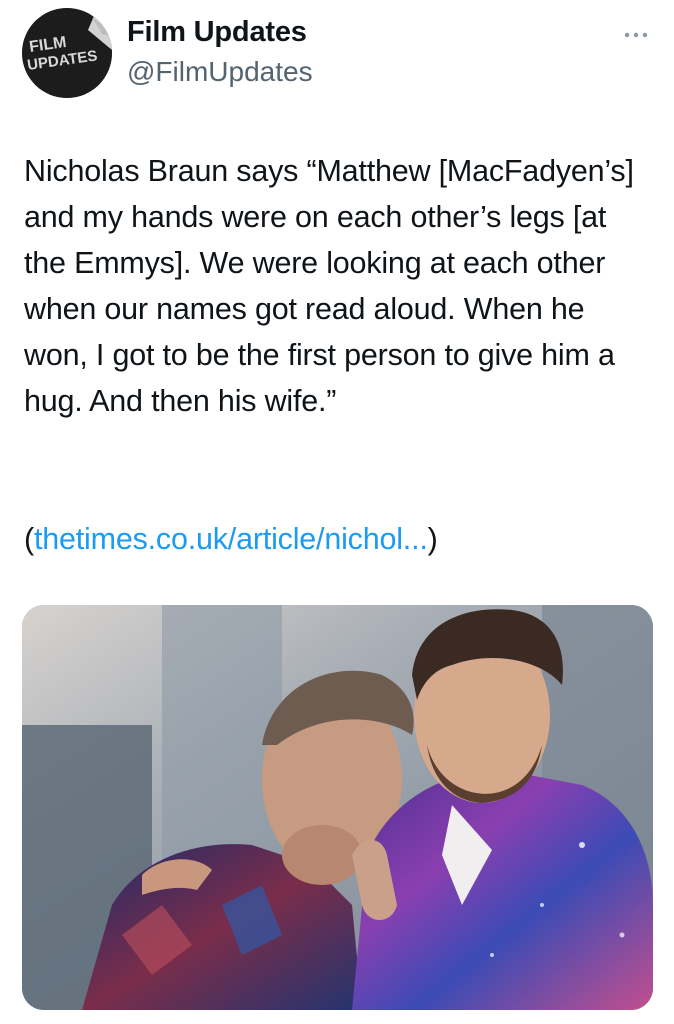 Image resolution: width=674 pixels, height=1024 pixels. I want to click on film-updates-logo: FILM UPDATES, so click(67, 53).